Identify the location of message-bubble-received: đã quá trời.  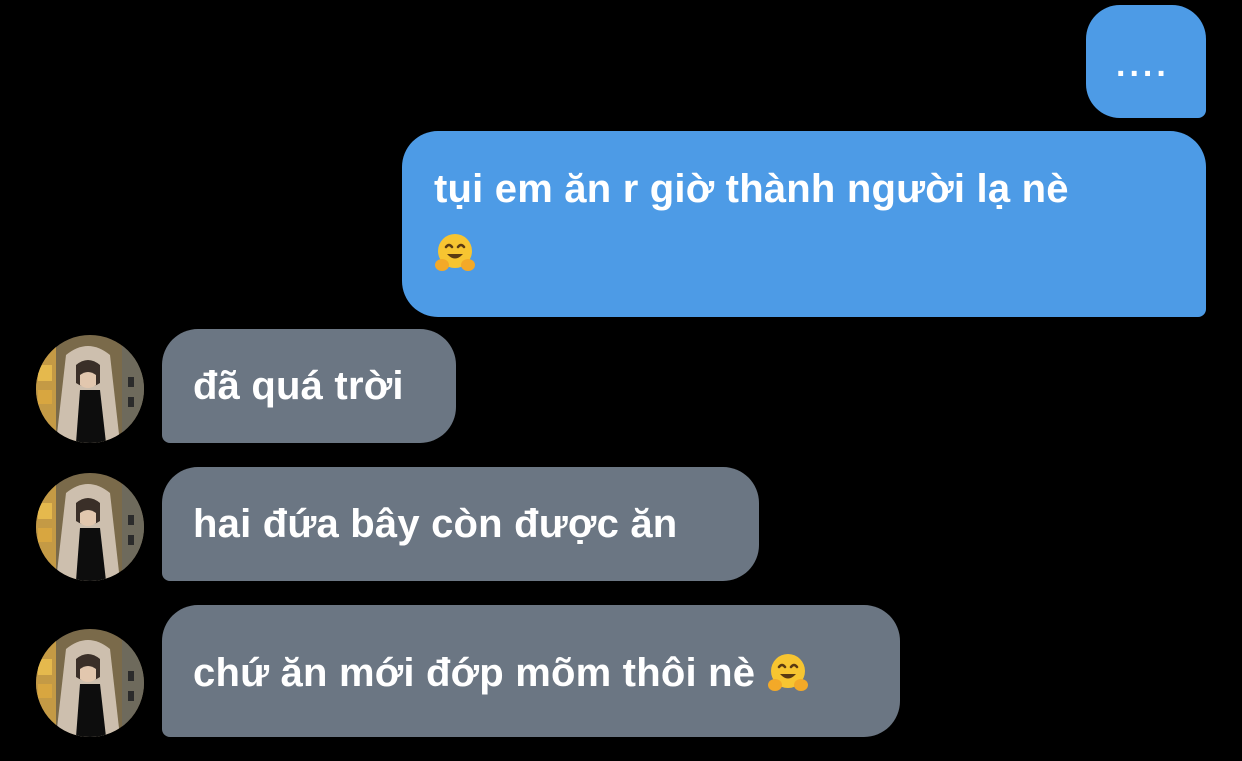
(309, 386).